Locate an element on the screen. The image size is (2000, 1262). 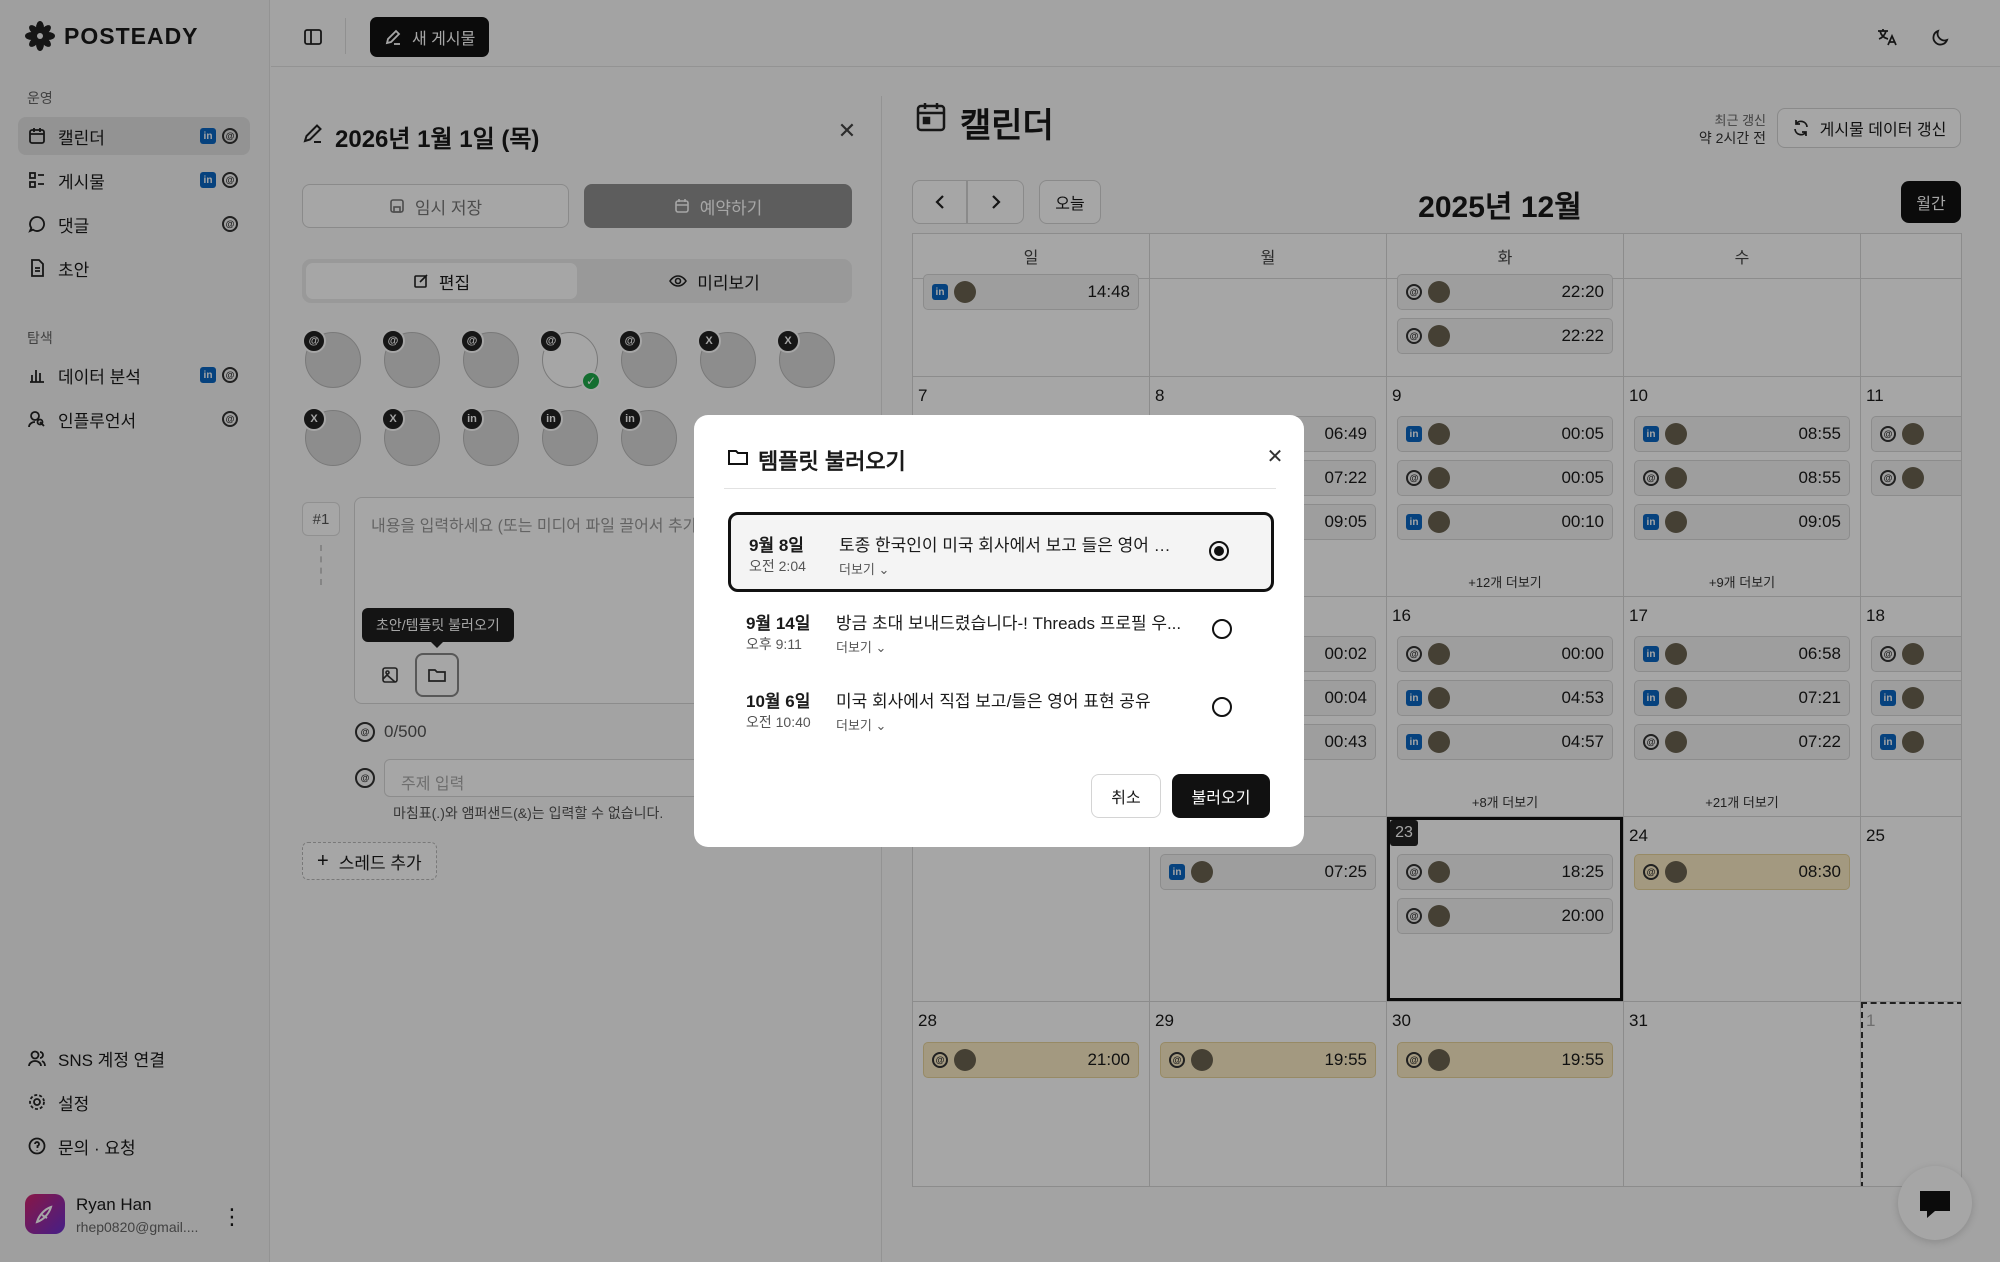
modal-title: 템플릿 불러오기 is located at coordinates (832, 461).